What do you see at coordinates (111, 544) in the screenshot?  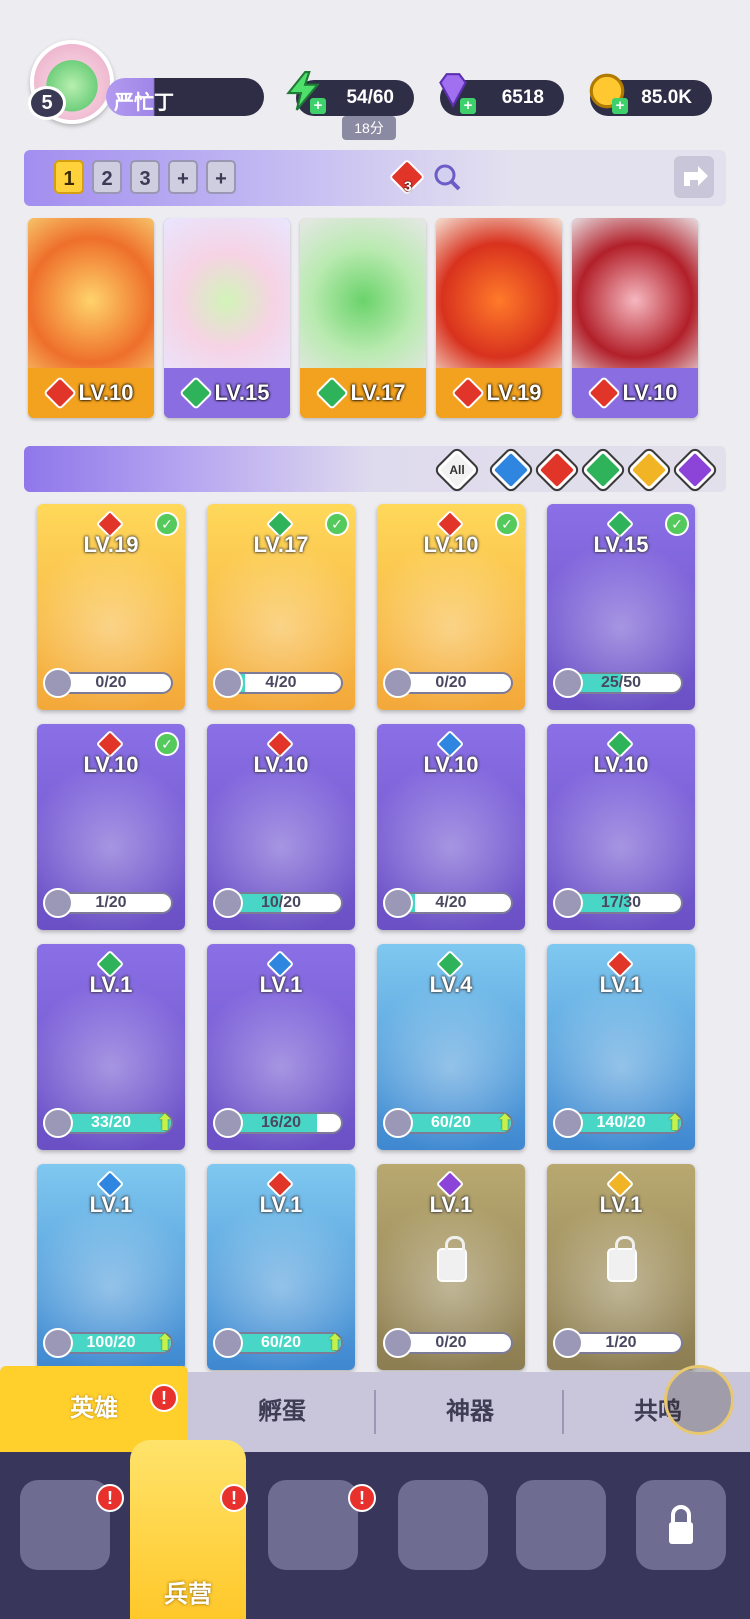 I see `hero-level: LV.19` at bounding box center [111, 544].